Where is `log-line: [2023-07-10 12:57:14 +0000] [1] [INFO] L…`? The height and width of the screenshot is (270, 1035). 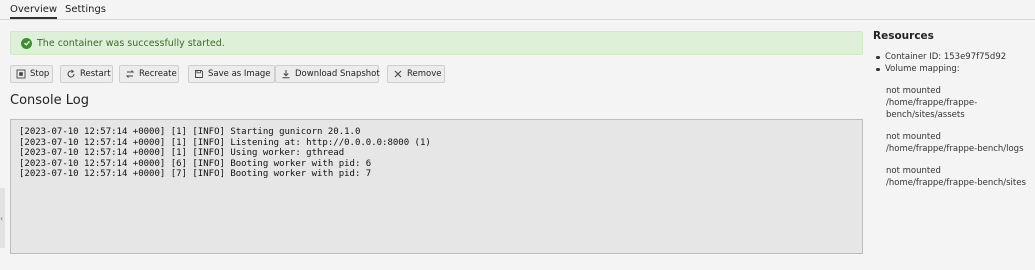
log-line: [2023-07-10 12:57:14 +0000] [1] [INFO] L… is located at coordinates (225, 142).